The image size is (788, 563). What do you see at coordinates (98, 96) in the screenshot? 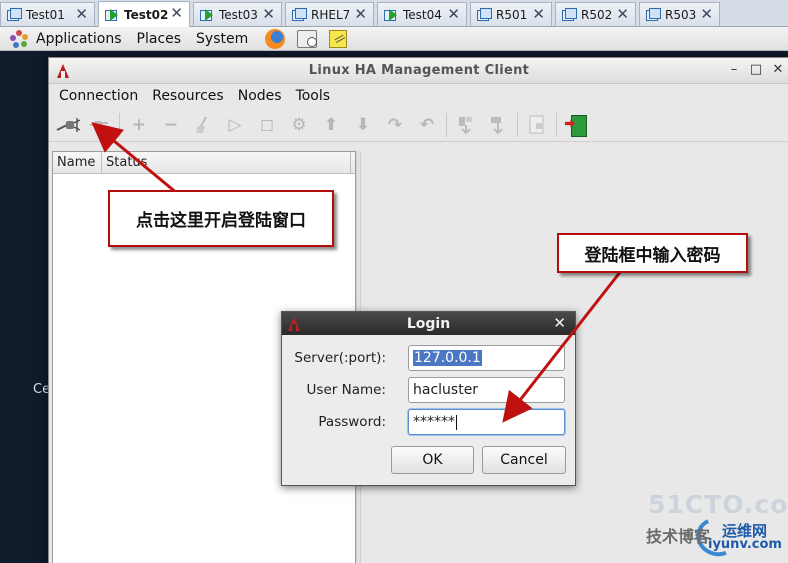
I see `menu-connection: Connection` at bounding box center [98, 96].